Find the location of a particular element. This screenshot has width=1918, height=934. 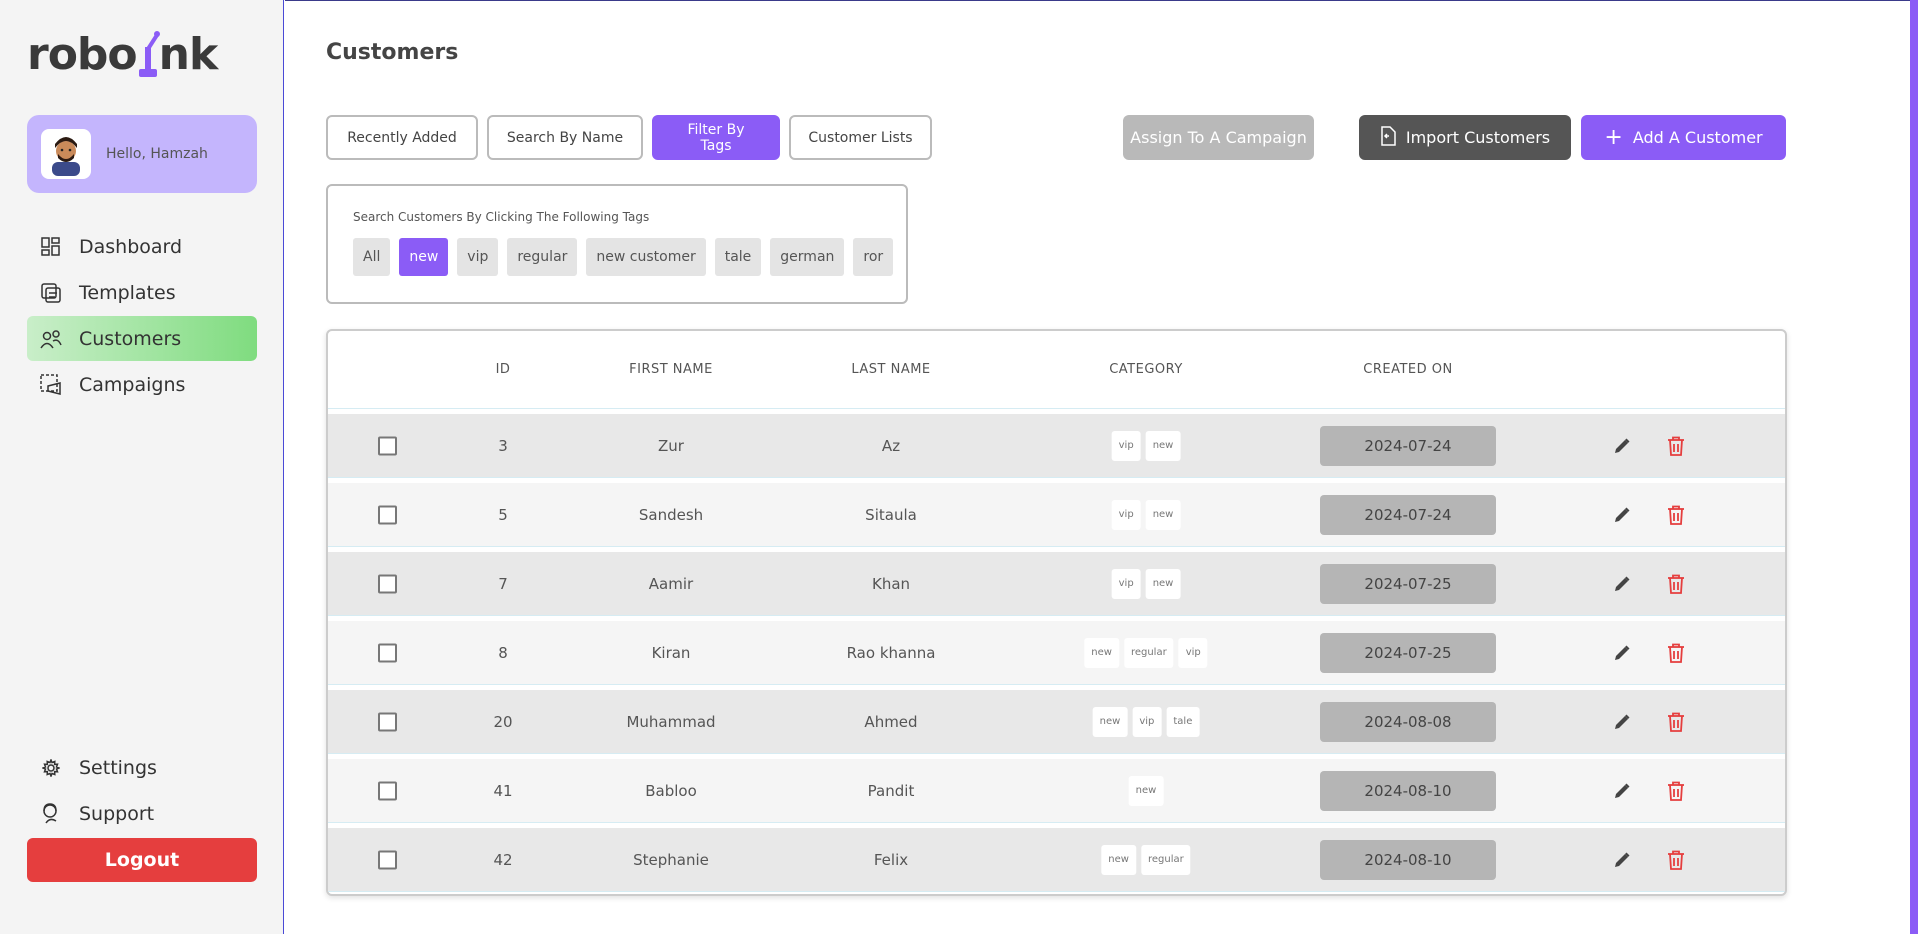

tag-tale: tale is located at coordinates (738, 257).